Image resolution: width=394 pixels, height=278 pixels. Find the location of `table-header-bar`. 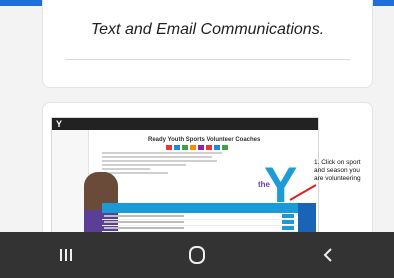

table-header-bar is located at coordinates (200, 208).